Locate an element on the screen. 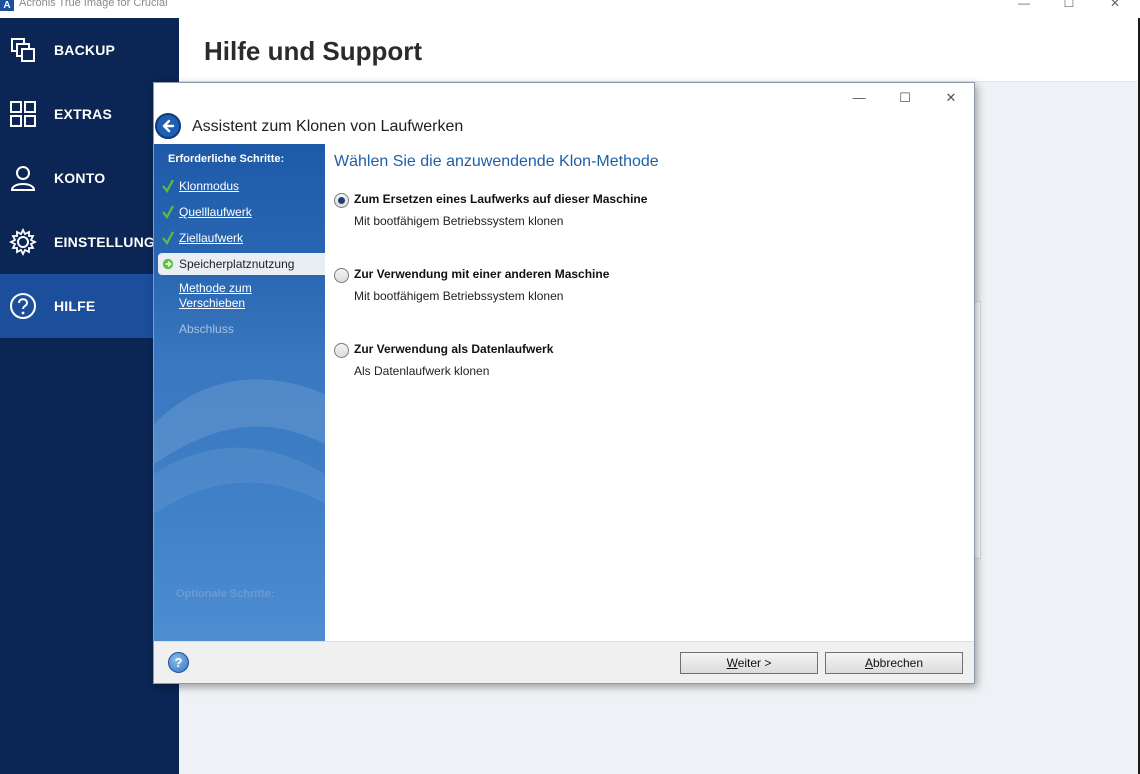  app-title: Acronis True Image for Crucial is located at coordinates (93, 4).